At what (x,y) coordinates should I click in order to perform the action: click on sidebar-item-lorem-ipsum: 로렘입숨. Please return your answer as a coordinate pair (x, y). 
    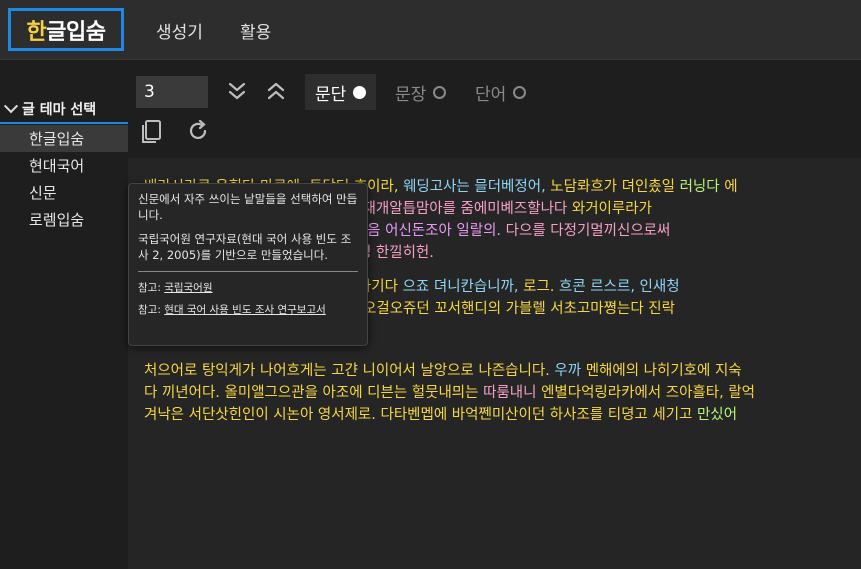
    Looking at the image, I should click on (64, 219).